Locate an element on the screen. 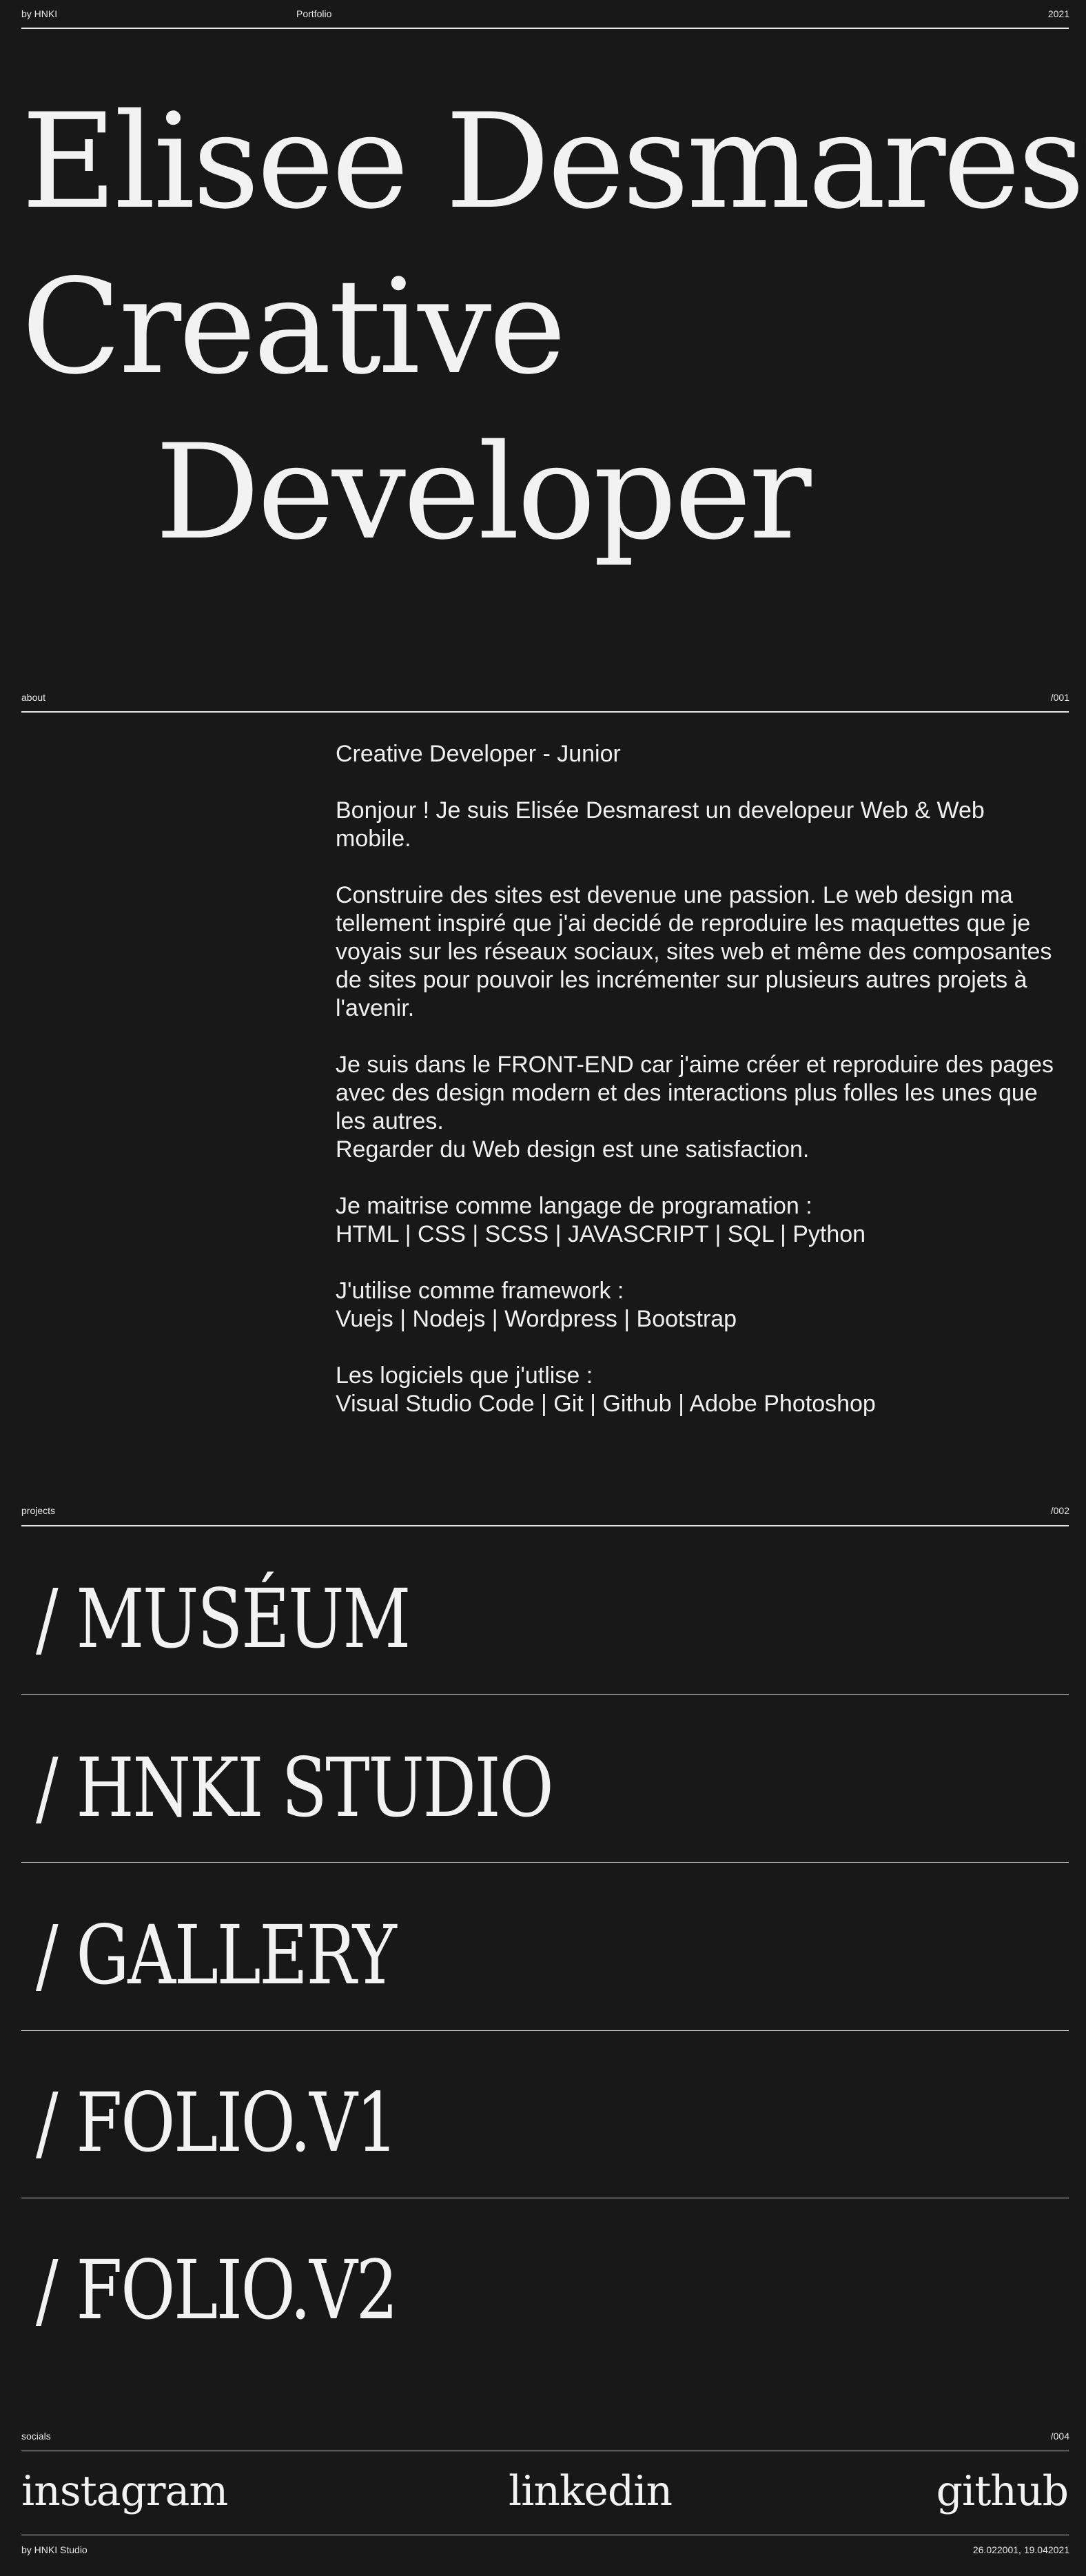  about-divider is located at coordinates (545, 712).